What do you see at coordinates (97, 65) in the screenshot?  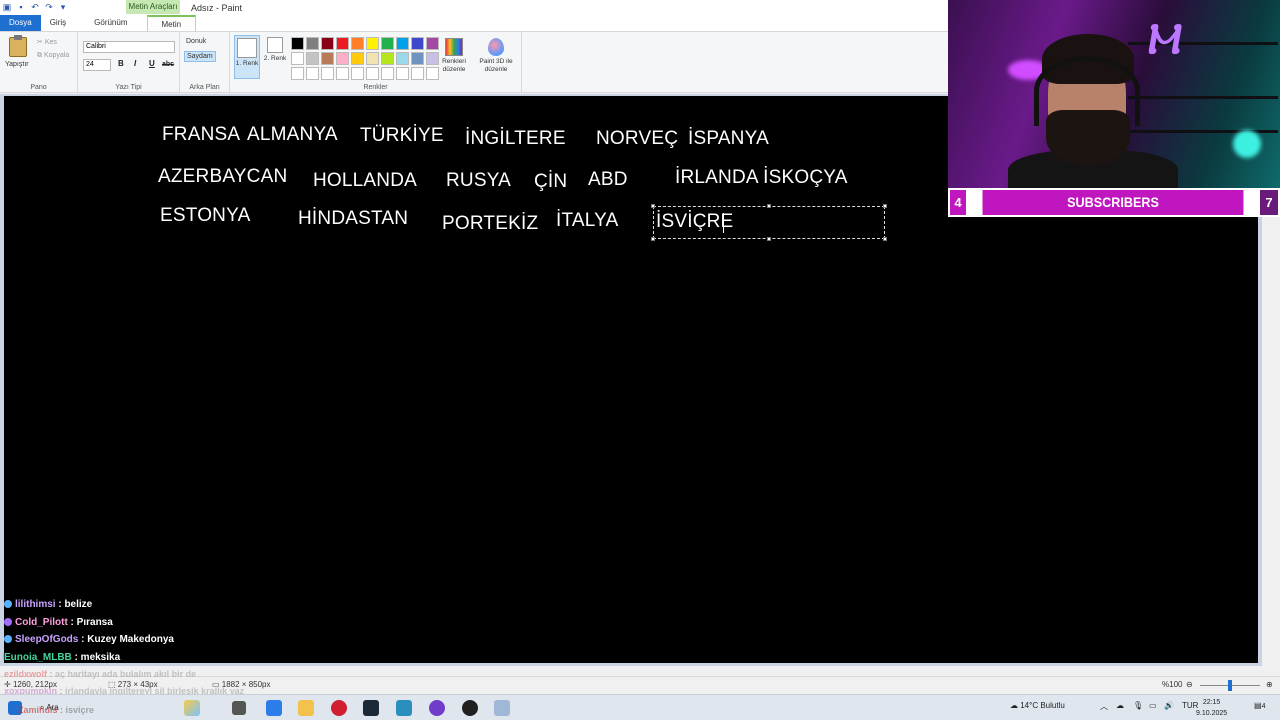 I see `font-size-select: 24` at bounding box center [97, 65].